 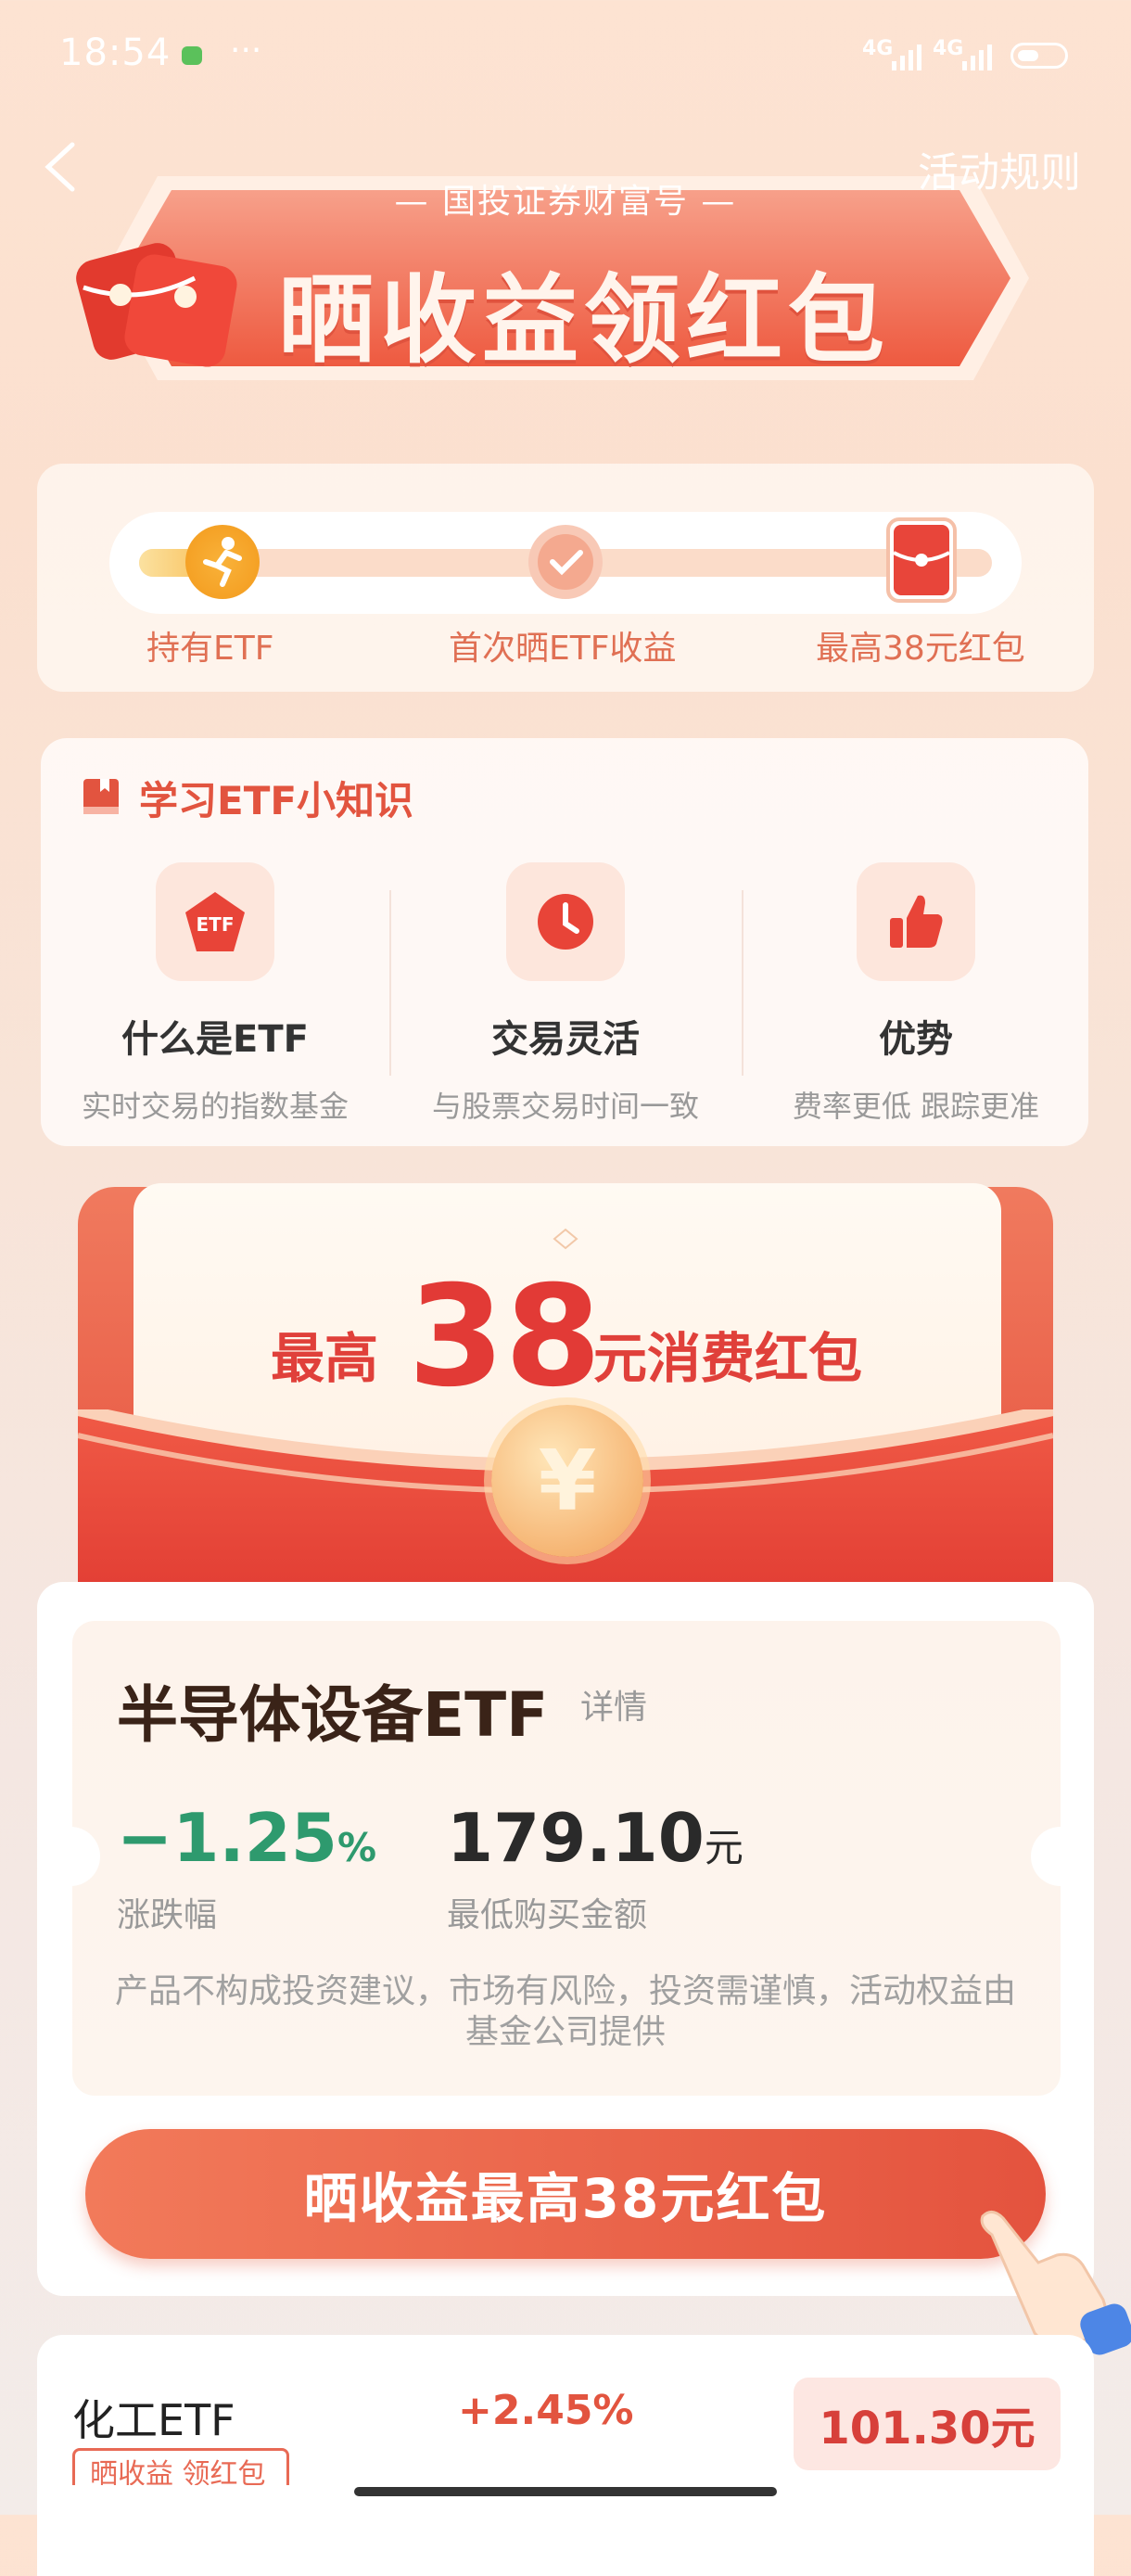 I want to click on more-notifications-icon: ···, so click(x=246, y=51).